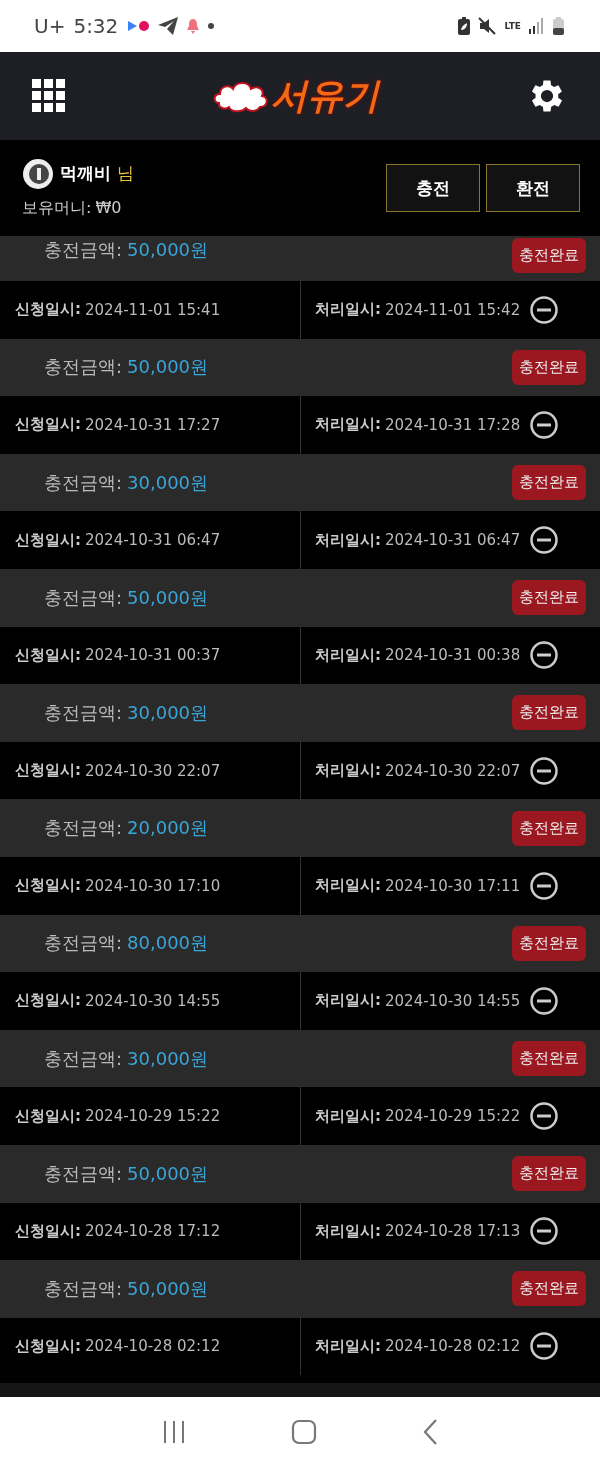 The height and width of the screenshot is (1467, 600). What do you see at coordinates (433, 188) in the screenshot?
I see `action-button: 충전` at bounding box center [433, 188].